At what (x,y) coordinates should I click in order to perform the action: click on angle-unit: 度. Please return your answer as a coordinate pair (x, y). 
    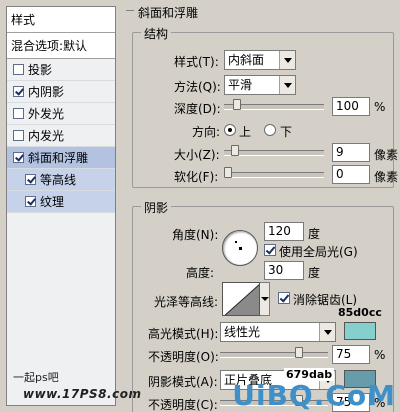
    Looking at the image, I should click on (314, 234).